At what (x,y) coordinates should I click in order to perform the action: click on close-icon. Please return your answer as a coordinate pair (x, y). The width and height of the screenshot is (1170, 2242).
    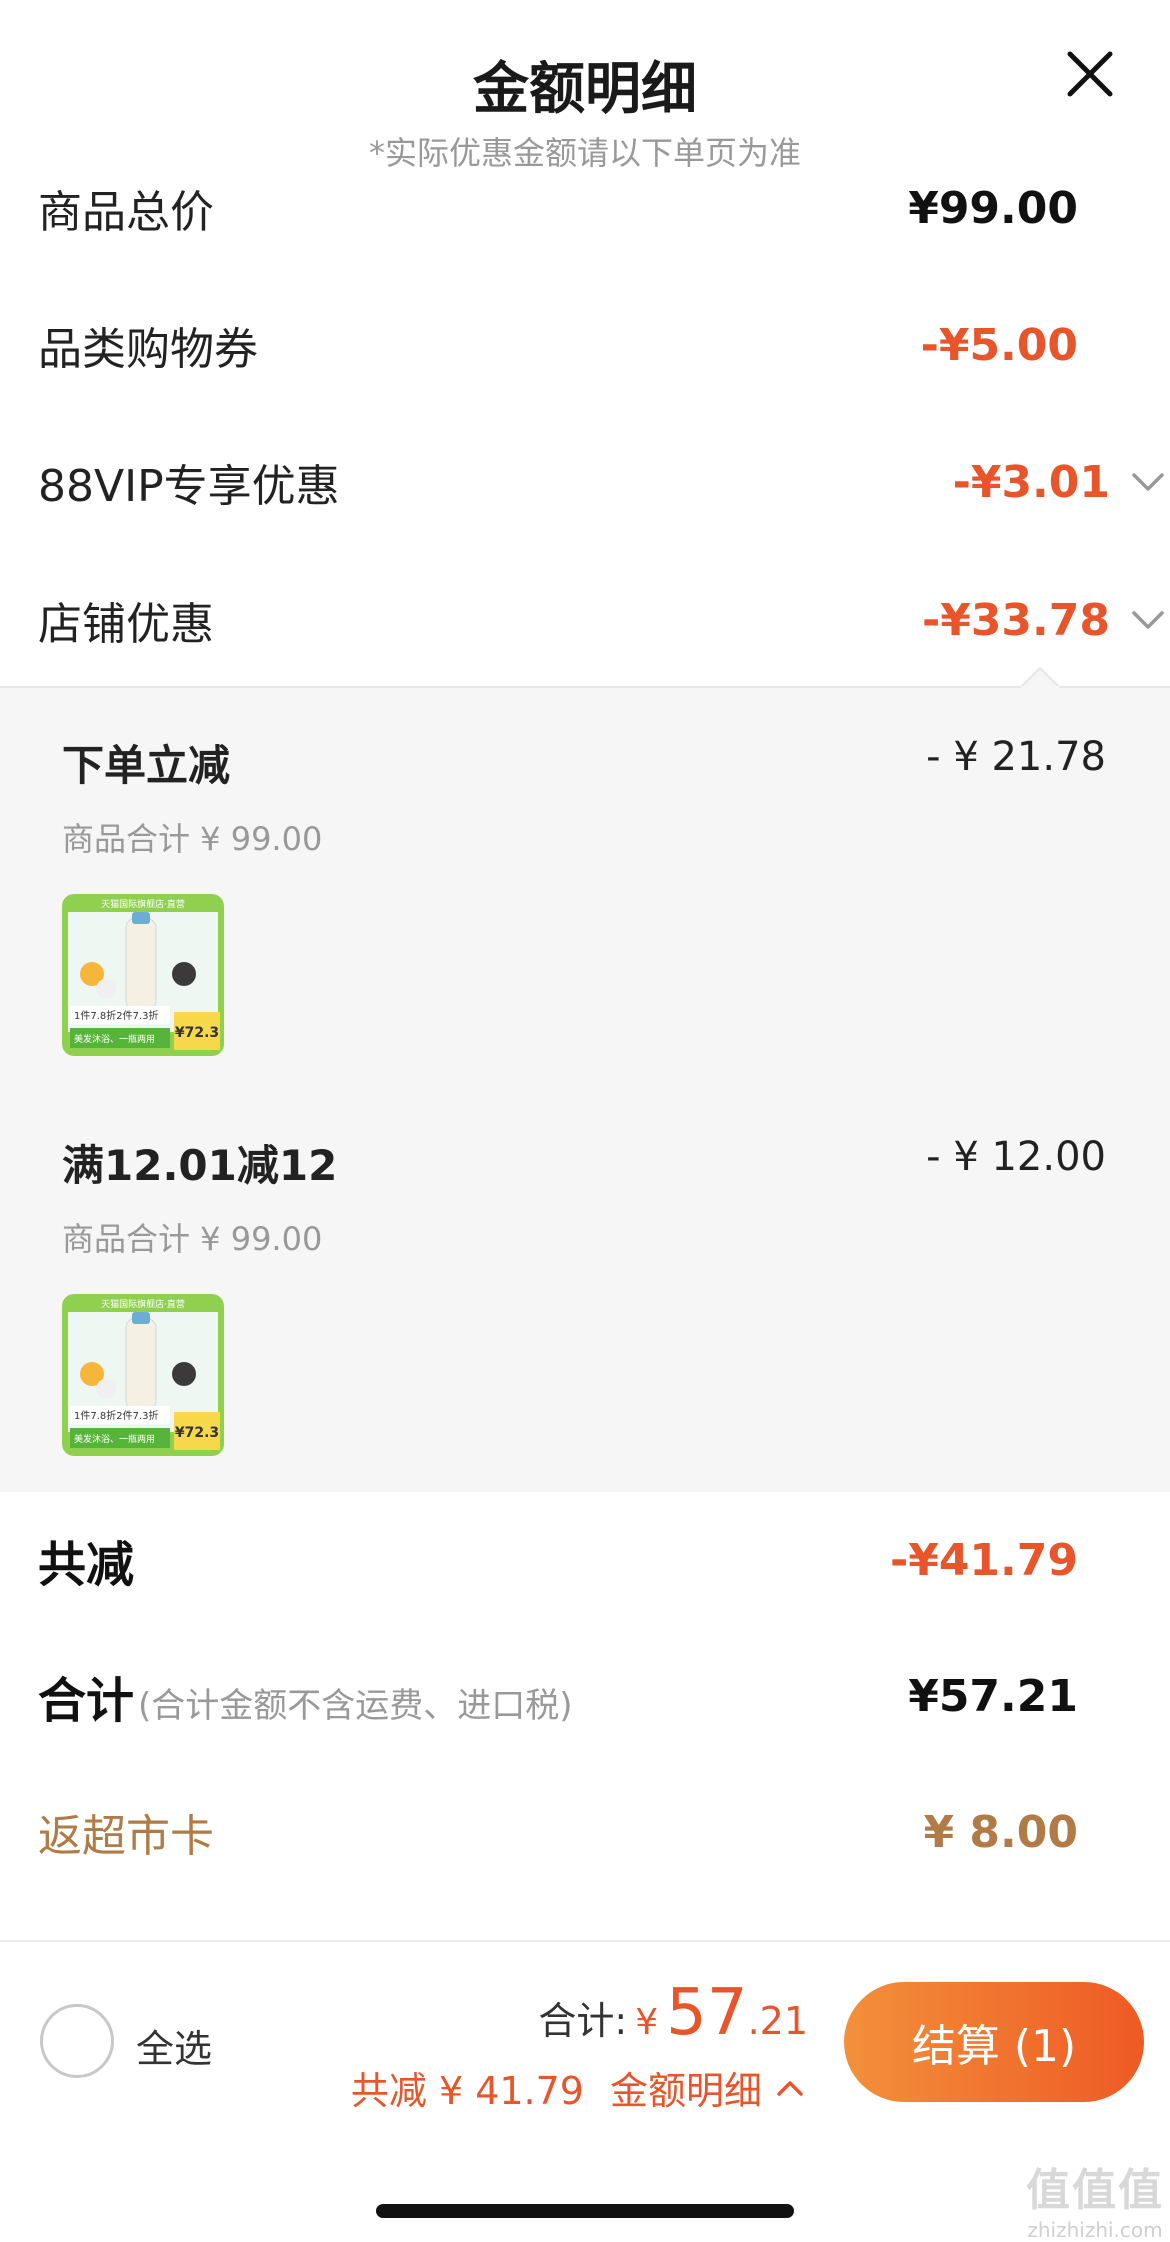
    Looking at the image, I should click on (1090, 74).